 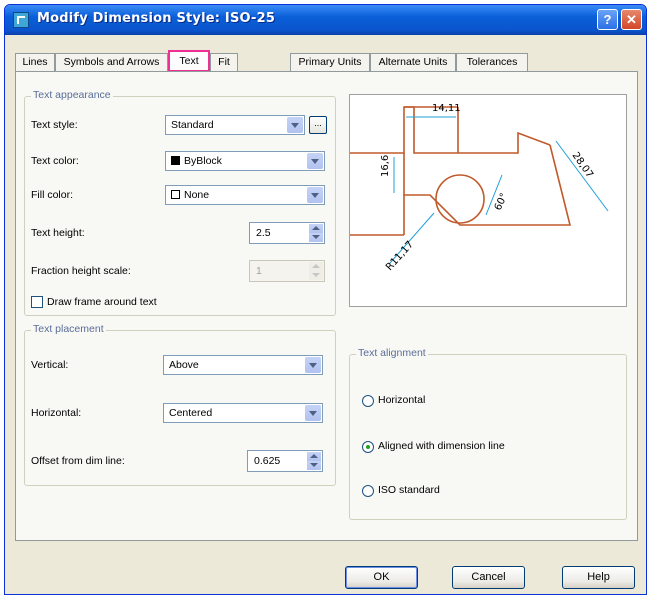 What do you see at coordinates (263, 233) in the screenshot?
I see `text-height-value: 2.5` at bounding box center [263, 233].